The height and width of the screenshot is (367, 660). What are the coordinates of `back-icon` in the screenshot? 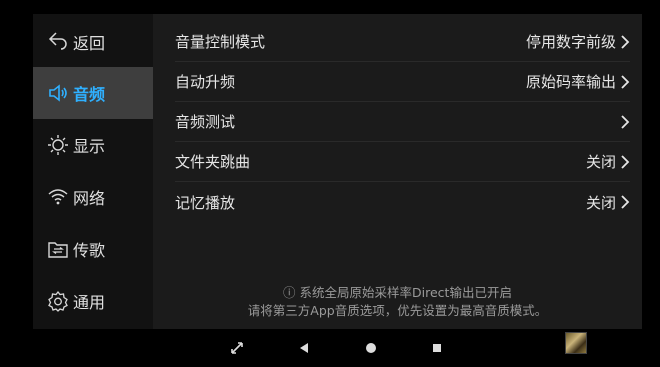 It's located at (58, 42).